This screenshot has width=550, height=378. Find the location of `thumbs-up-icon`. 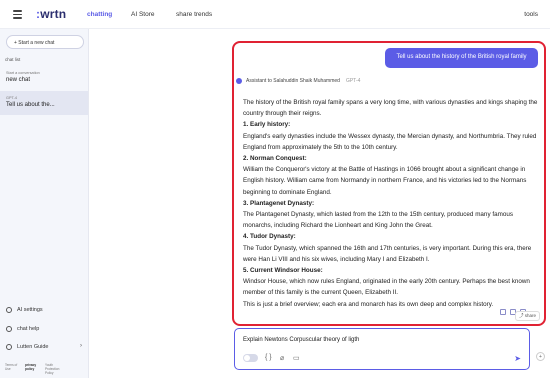

thumbs-up-icon is located at coordinates (503, 312).